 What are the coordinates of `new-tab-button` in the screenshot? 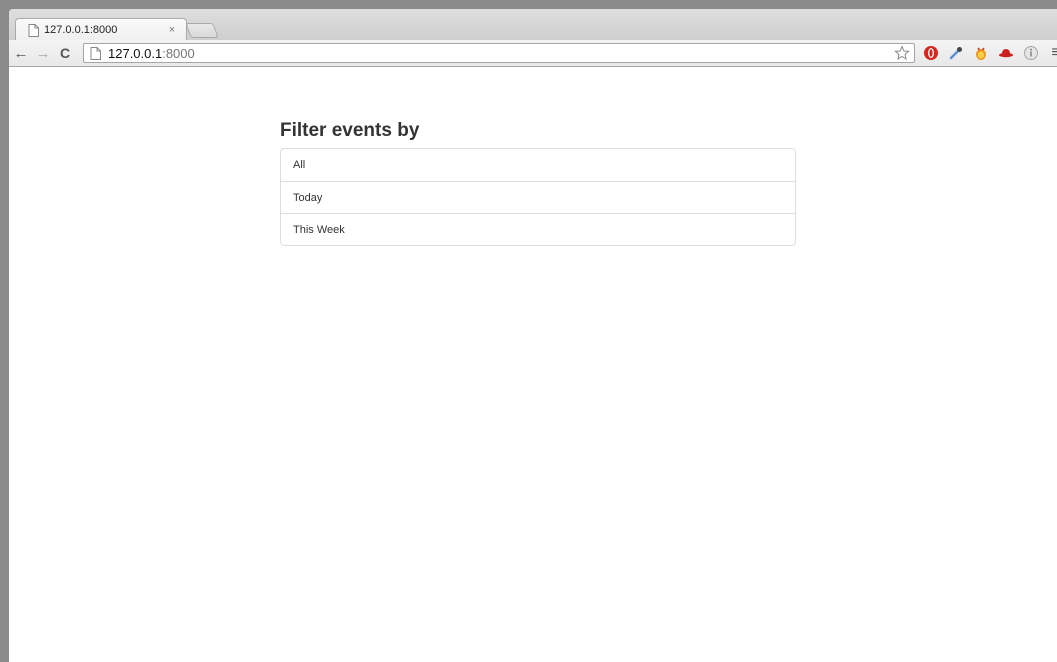 It's located at (202, 30).